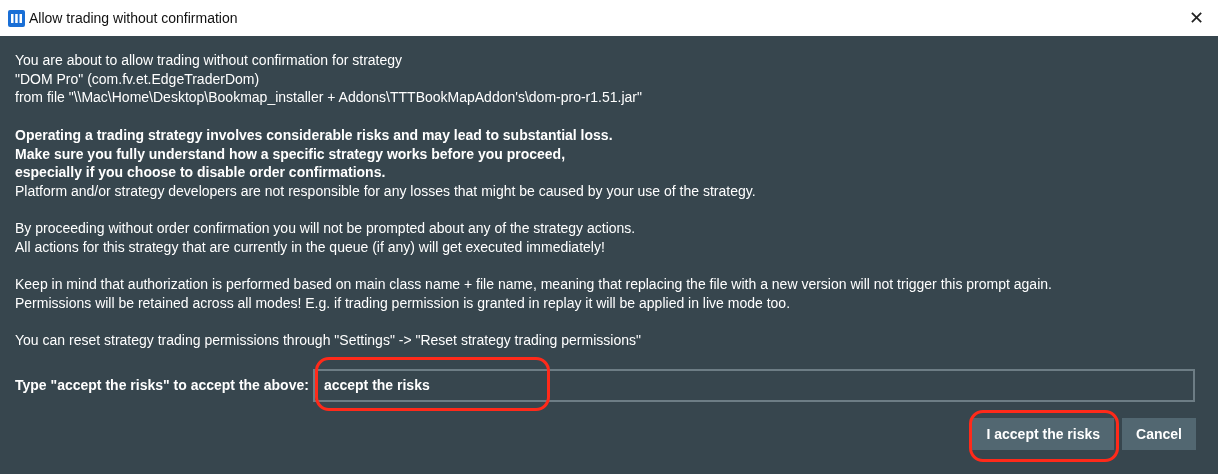 The width and height of the screenshot is (1218, 474). I want to click on message-paragraph: By proceeding without order confirmation you will not be prompted about any of the strategy actions. All actions for this strategy that are currently in the queue (if any) will get executed immediately!, so click(326, 238).